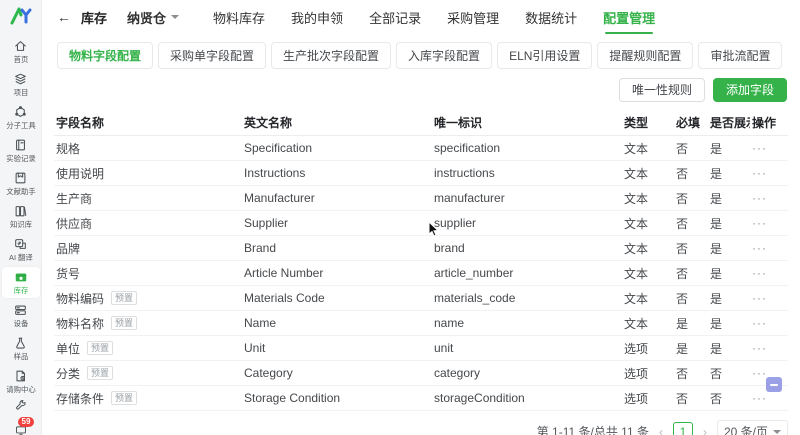  Describe the element at coordinates (551, 17) in the screenshot. I see `nav-statistics: 数据统计` at that location.